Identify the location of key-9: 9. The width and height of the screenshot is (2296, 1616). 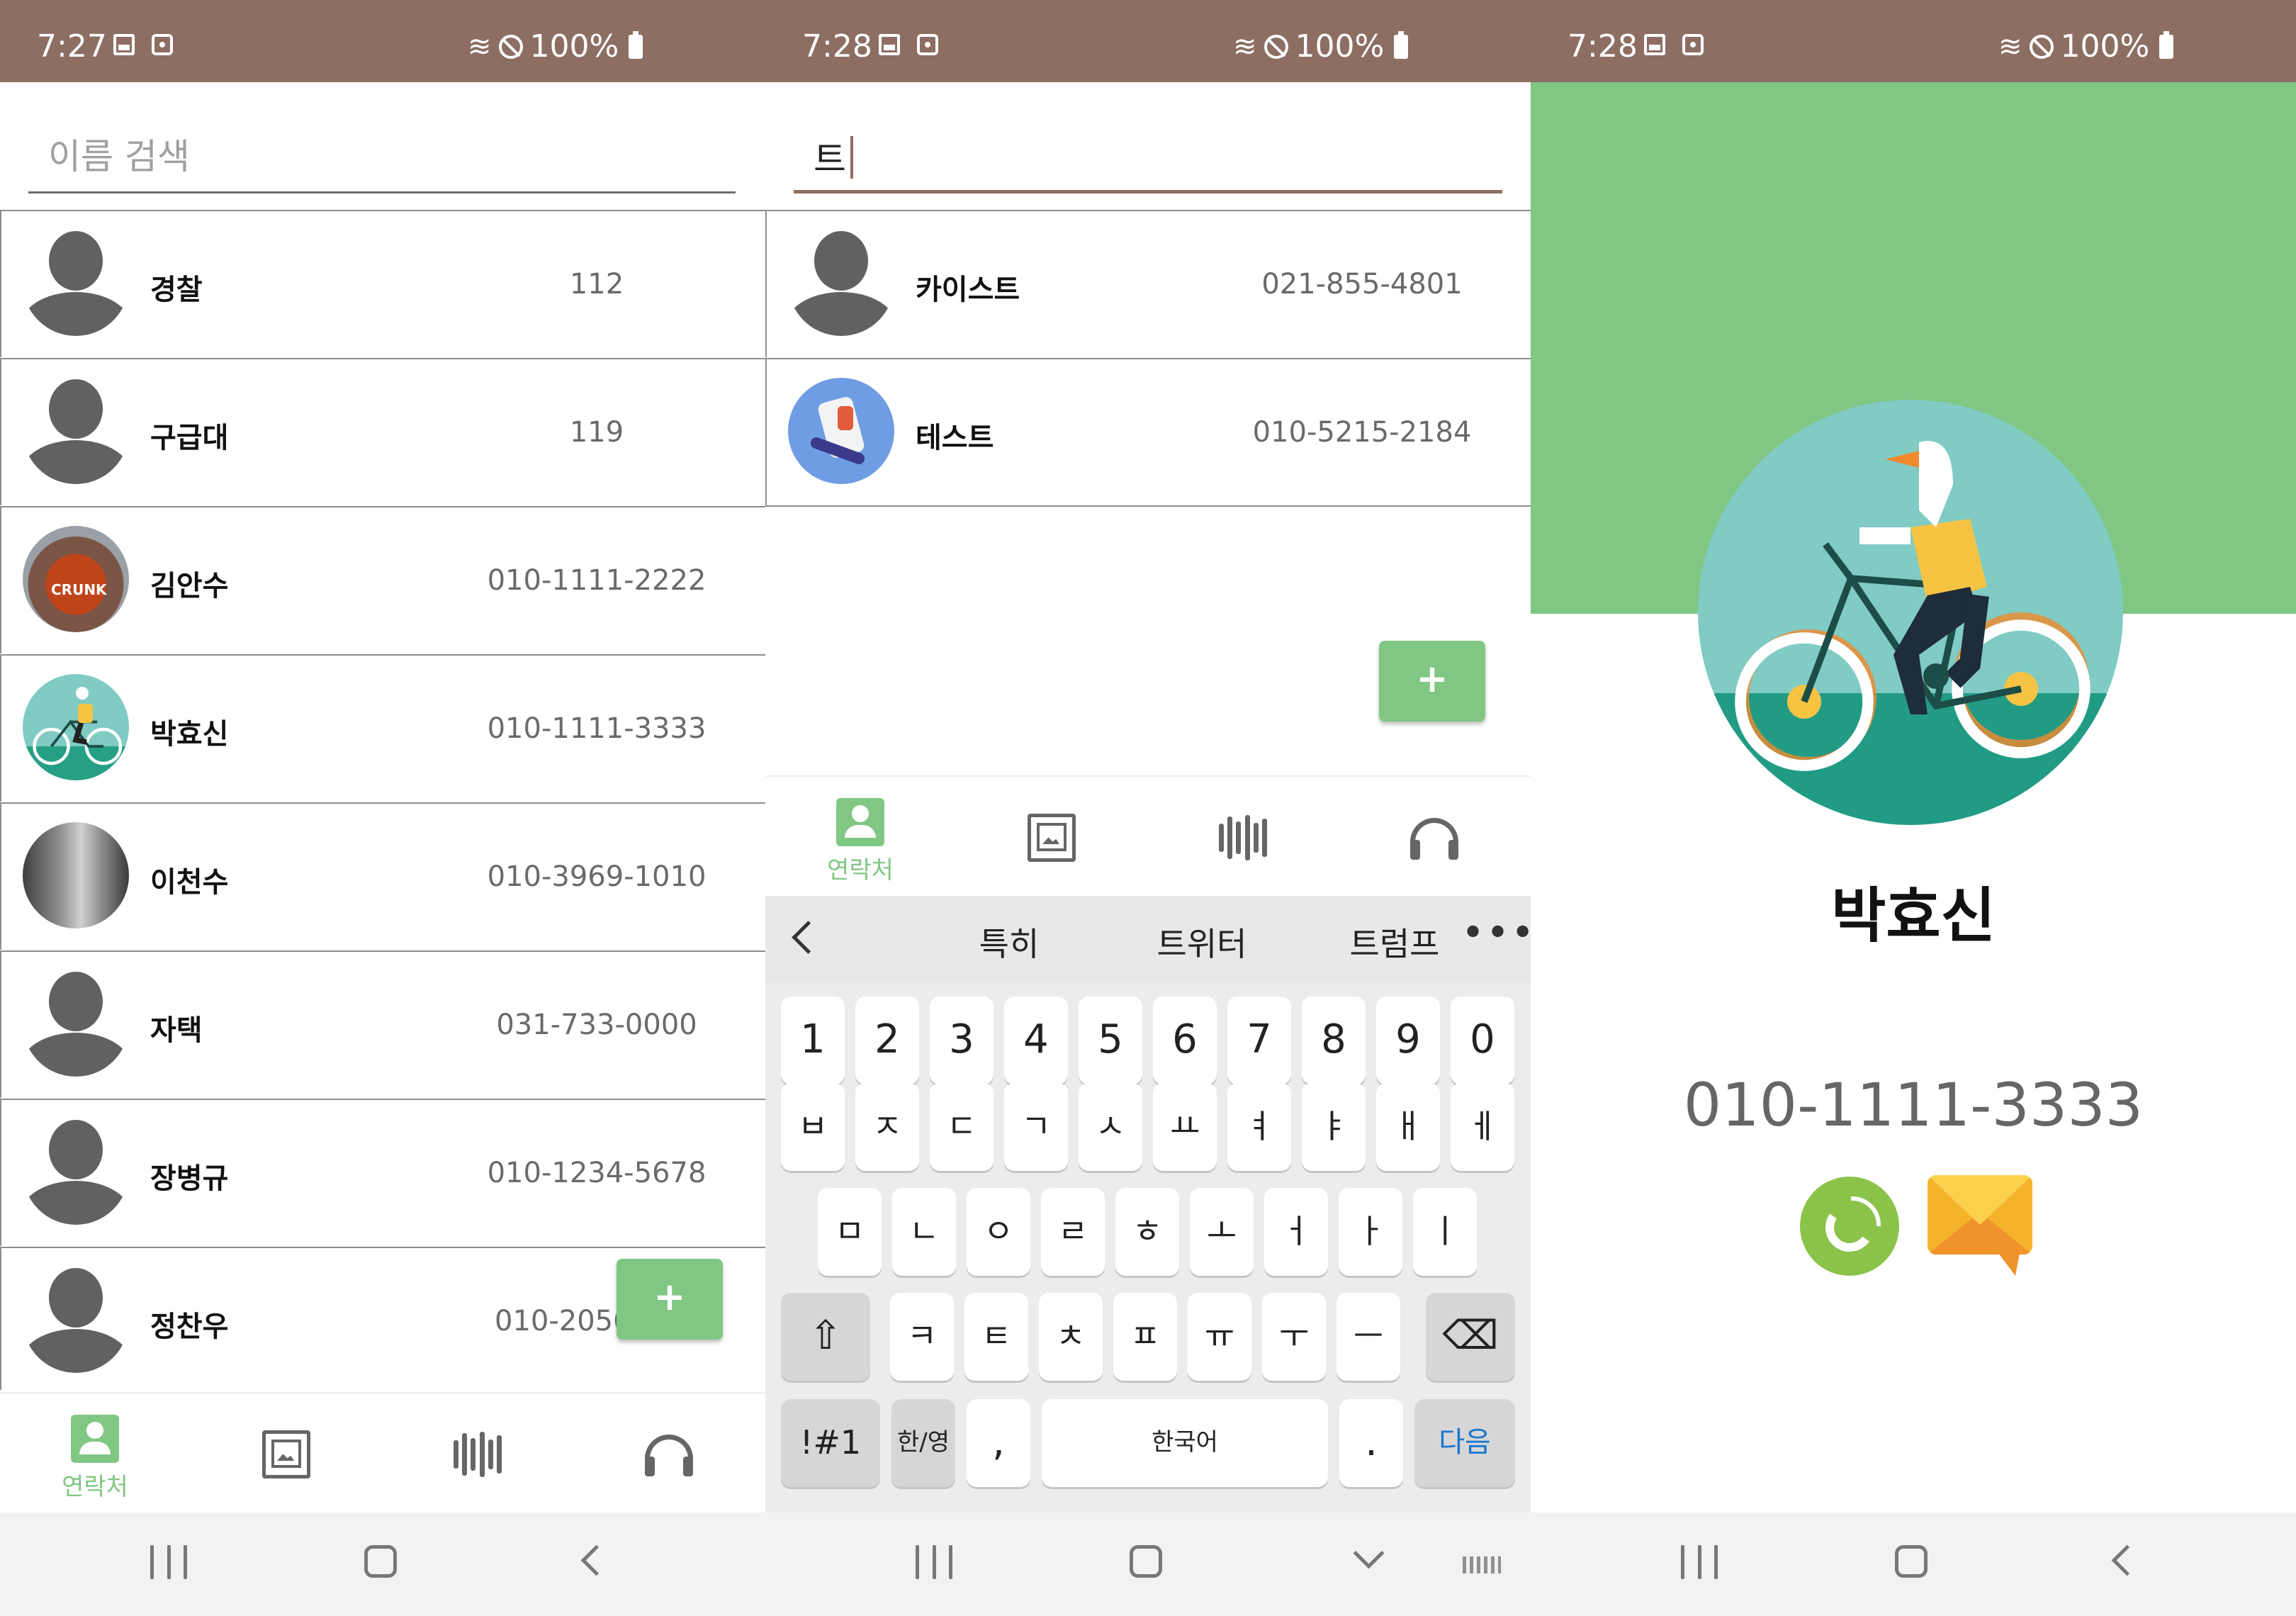
(1408, 1040).